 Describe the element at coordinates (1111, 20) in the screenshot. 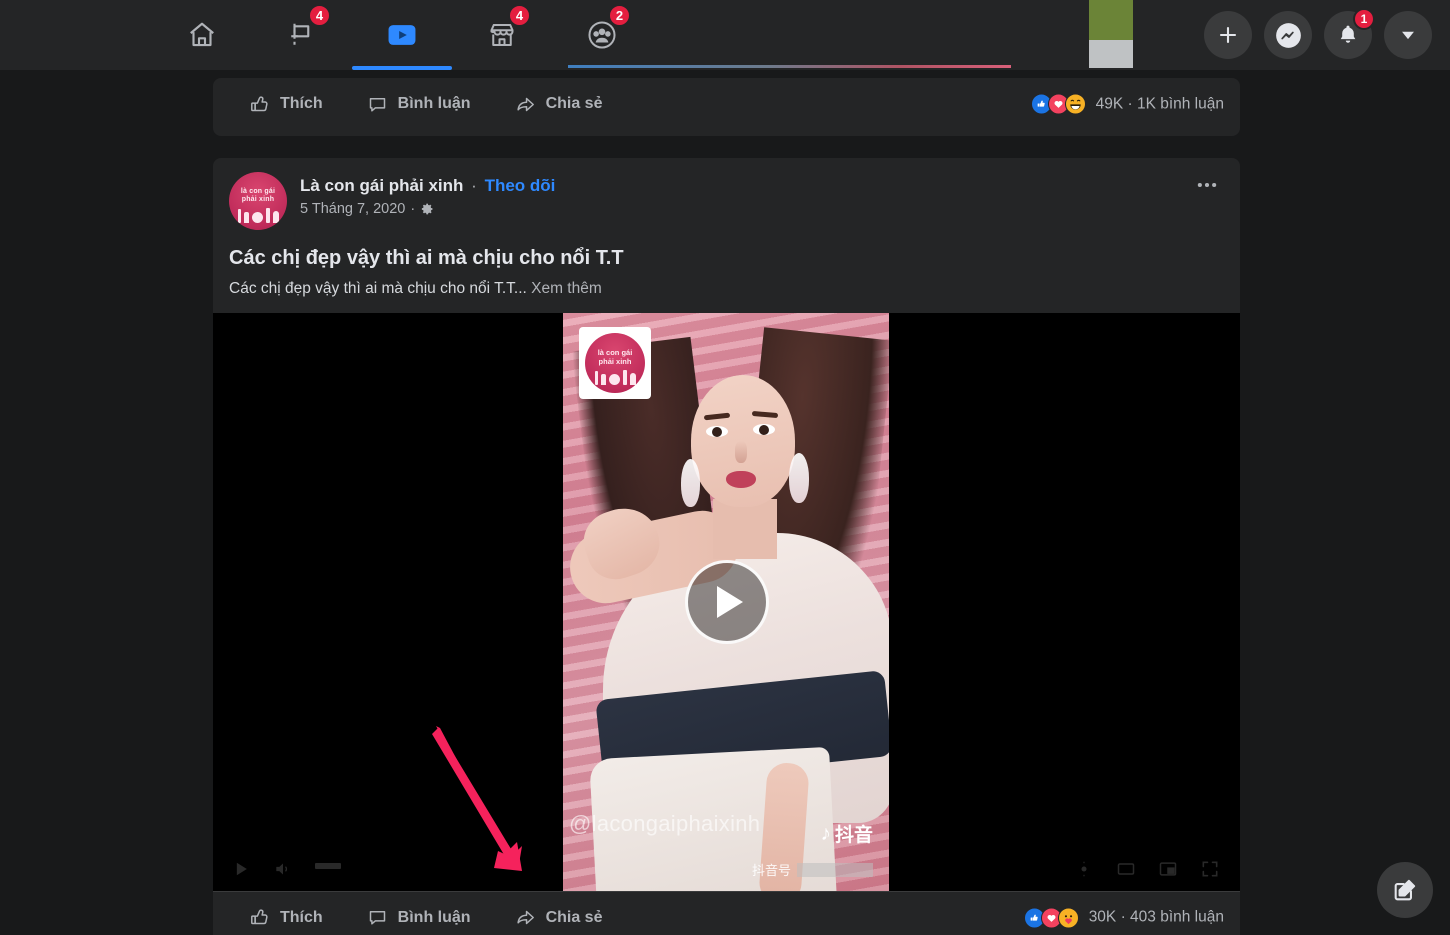

I see `thumbnail-top-band` at that location.